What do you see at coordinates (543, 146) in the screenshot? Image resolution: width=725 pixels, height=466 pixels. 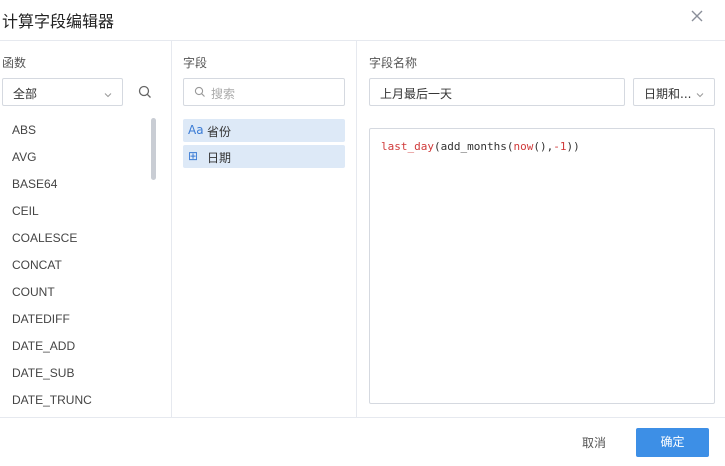 I see `formula-token: (),` at bounding box center [543, 146].